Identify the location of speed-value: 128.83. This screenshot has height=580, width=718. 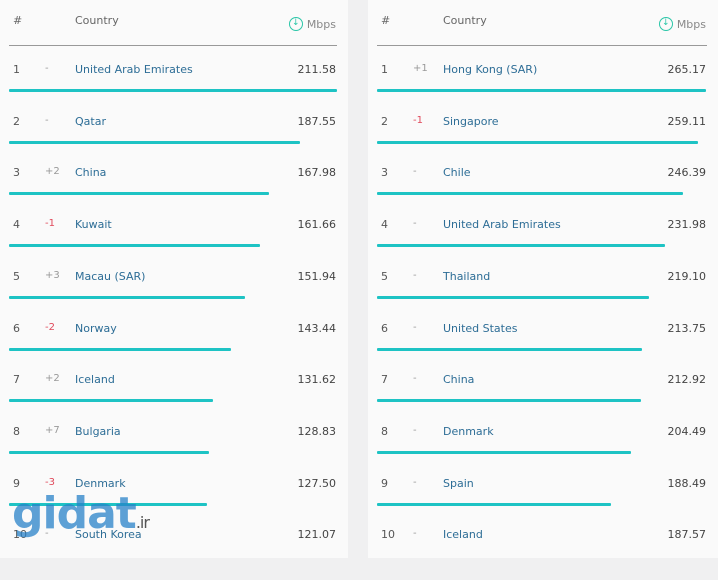
(317, 431).